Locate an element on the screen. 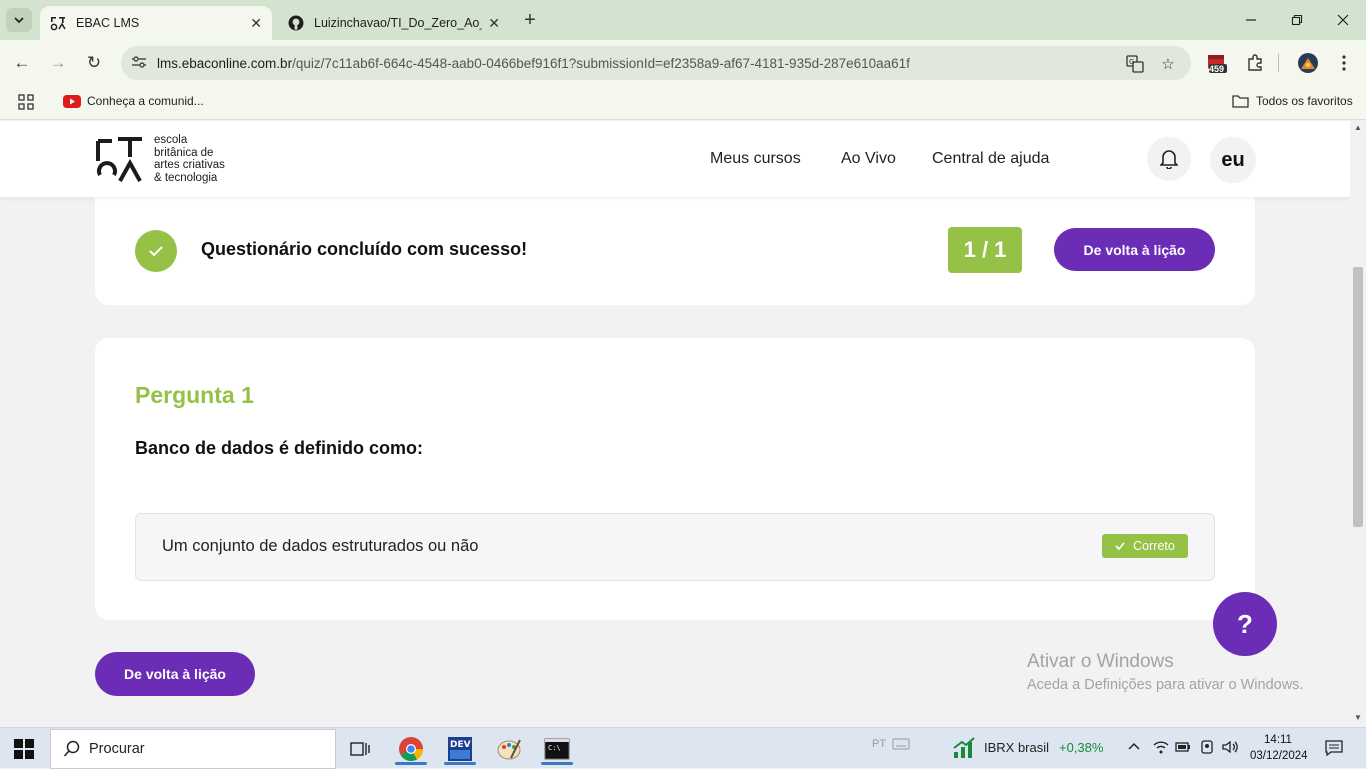 The height and width of the screenshot is (769, 1366). result-title: Questionário concluído com sucesso! is located at coordinates (364, 249).